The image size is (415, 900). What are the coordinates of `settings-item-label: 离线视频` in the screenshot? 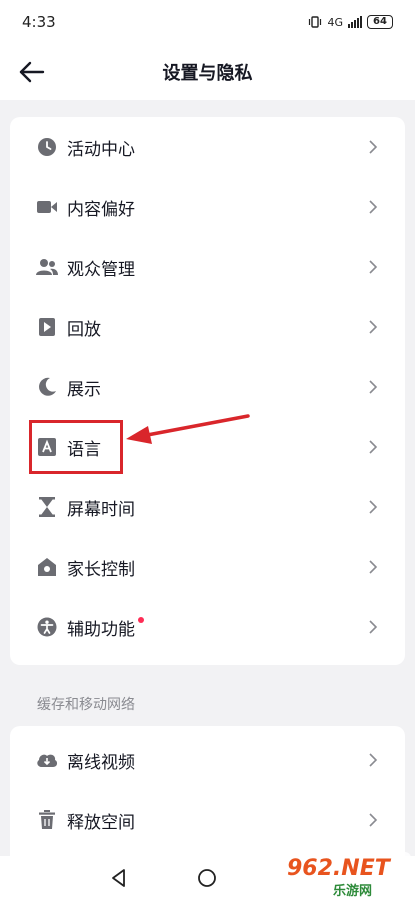 It's located at (101, 762).